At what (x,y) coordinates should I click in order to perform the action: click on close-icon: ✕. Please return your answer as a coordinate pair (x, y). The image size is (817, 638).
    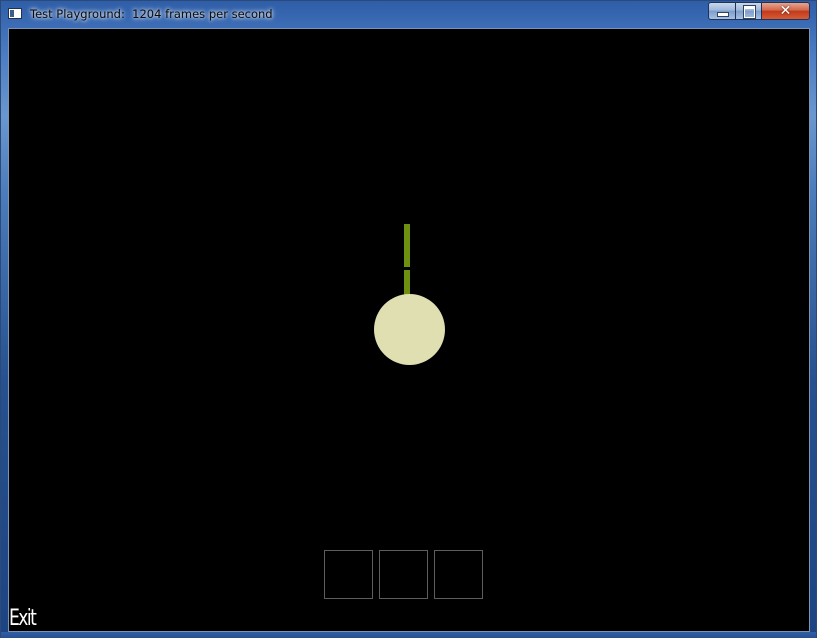
    Looking at the image, I should click on (785, 11).